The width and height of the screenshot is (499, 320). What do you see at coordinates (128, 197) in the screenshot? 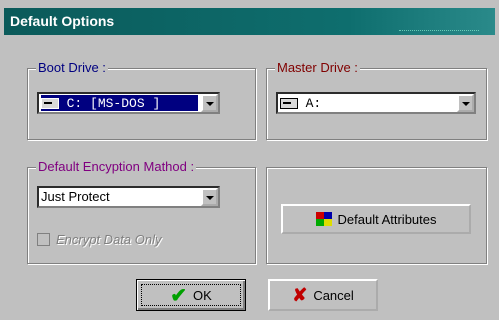
I see `encryption-select: Just Protect` at bounding box center [128, 197].